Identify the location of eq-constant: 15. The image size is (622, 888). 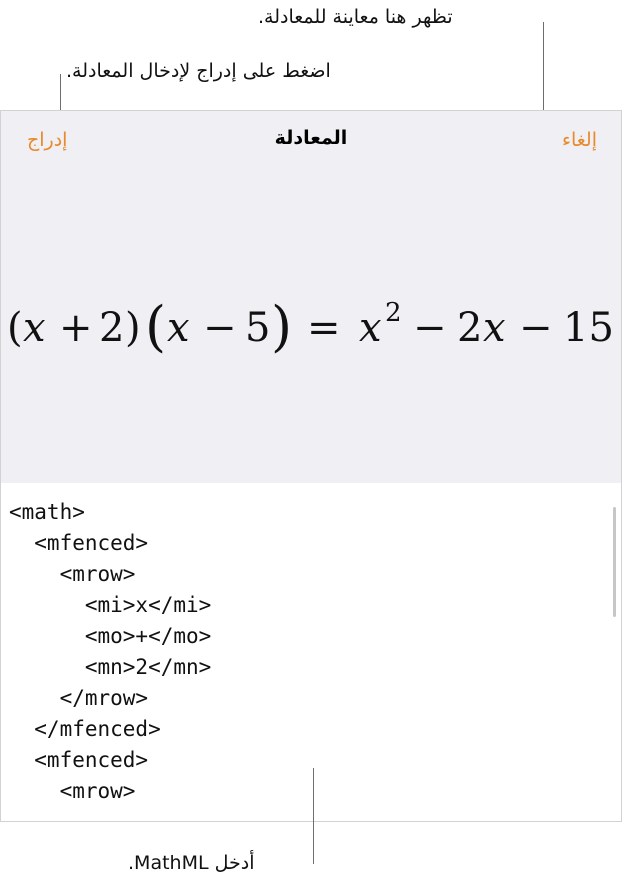
(588, 328).